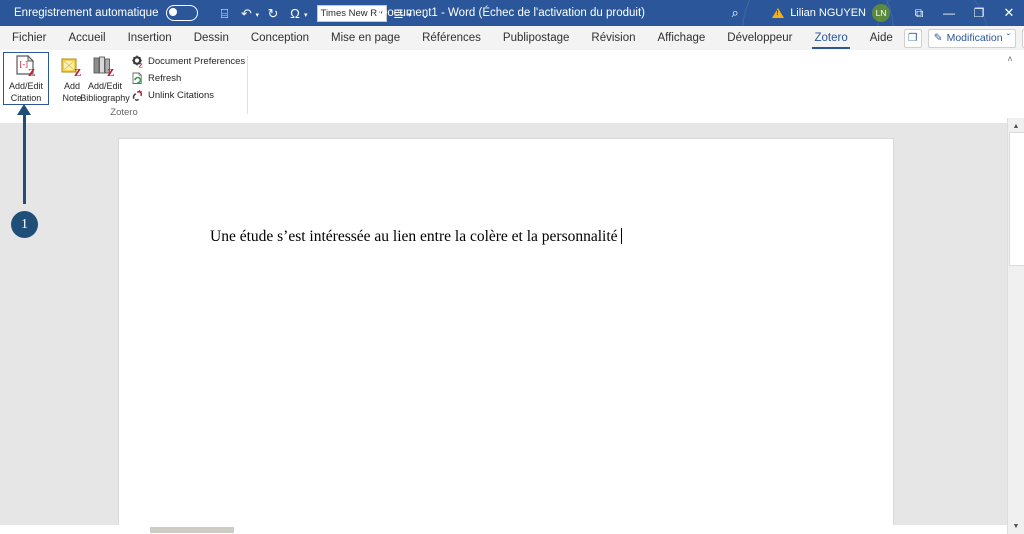 Image resolution: width=1024 pixels, height=534 pixels. What do you see at coordinates (759, 38) in the screenshot?
I see `tab-developpeur: Développeur` at bounding box center [759, 38].